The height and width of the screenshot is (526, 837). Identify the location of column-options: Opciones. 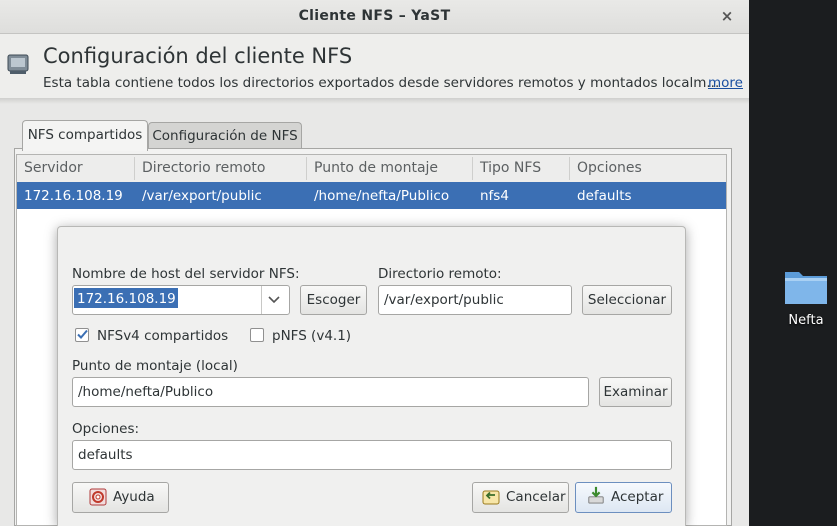
(609, 168).